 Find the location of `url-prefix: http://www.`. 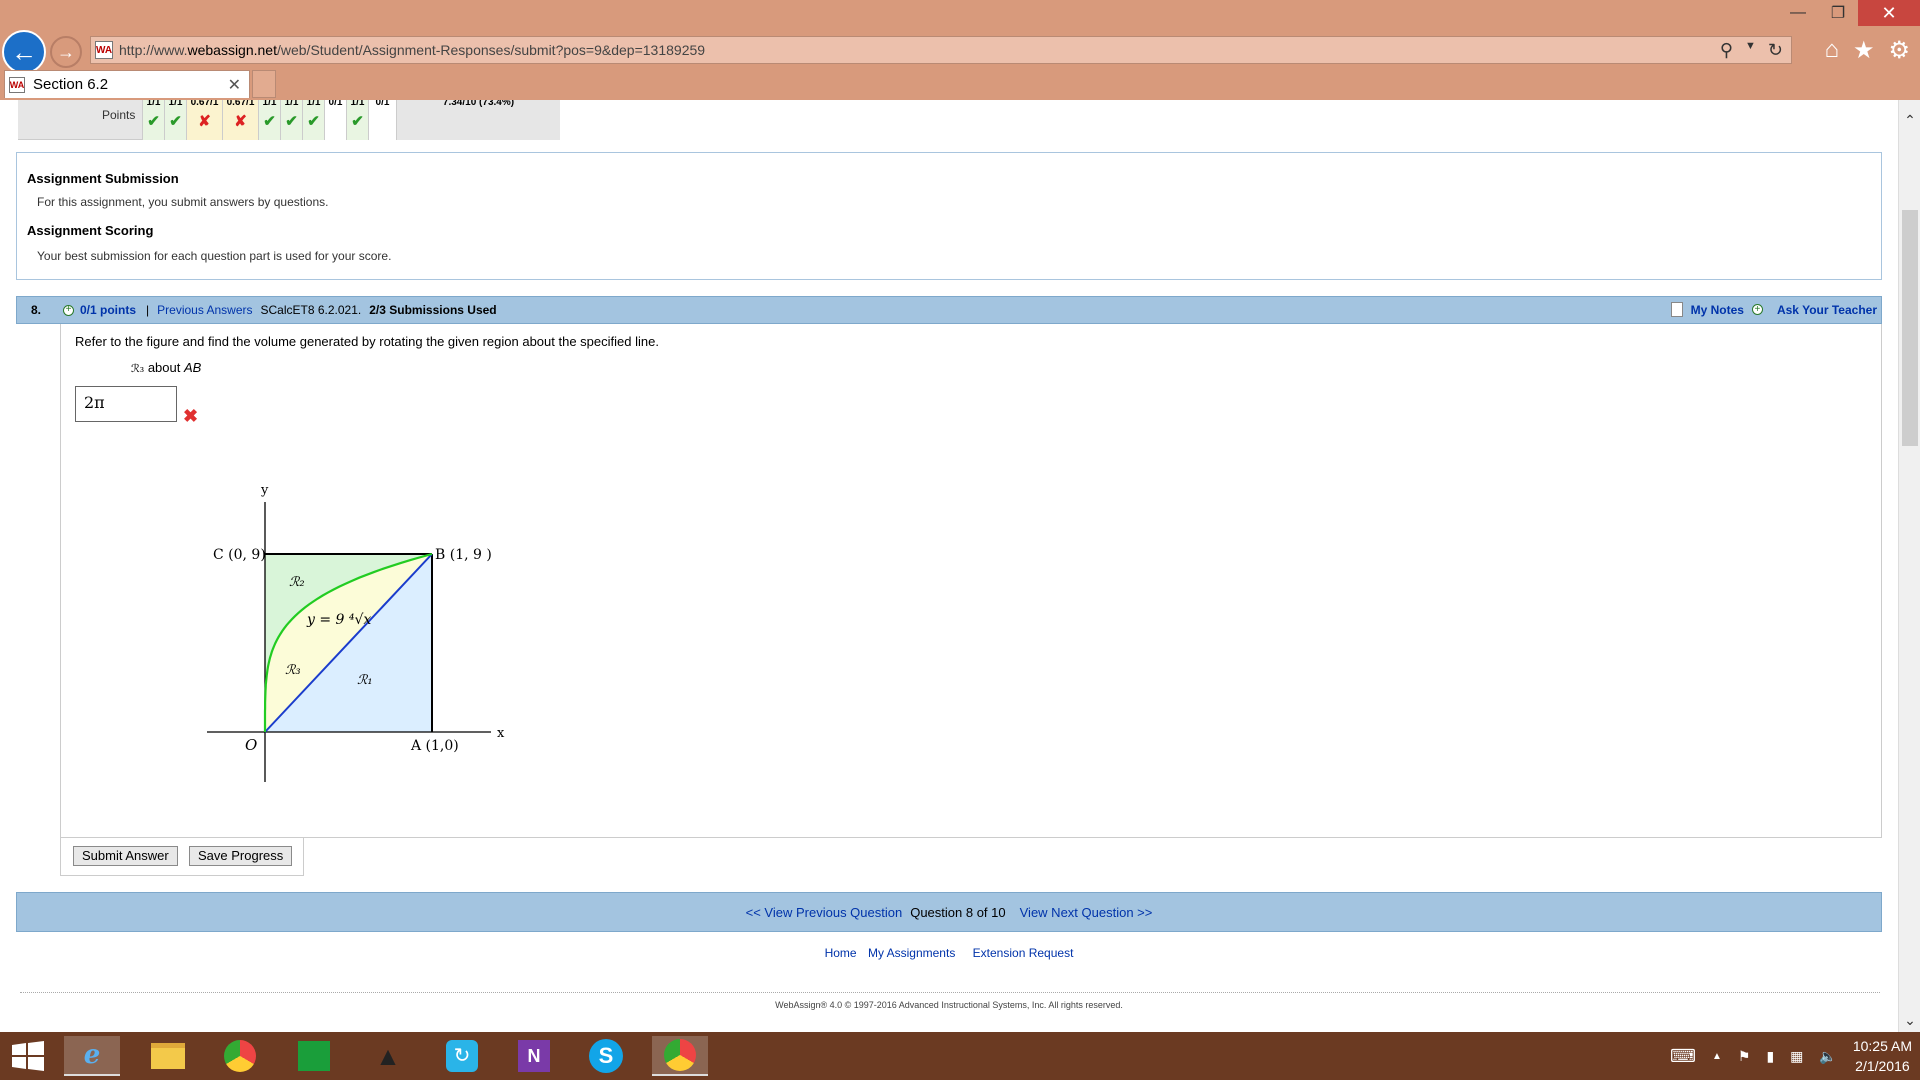

url-prefix: http://www. is located at coordinates (153, 50).